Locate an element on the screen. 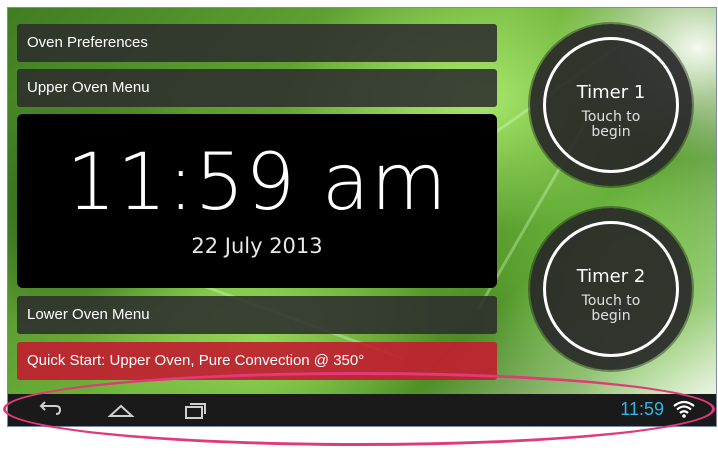 The height and width of the screenshot is (454, 718). clock-date: 22 July 2013 is located at coordinates (257, 246).